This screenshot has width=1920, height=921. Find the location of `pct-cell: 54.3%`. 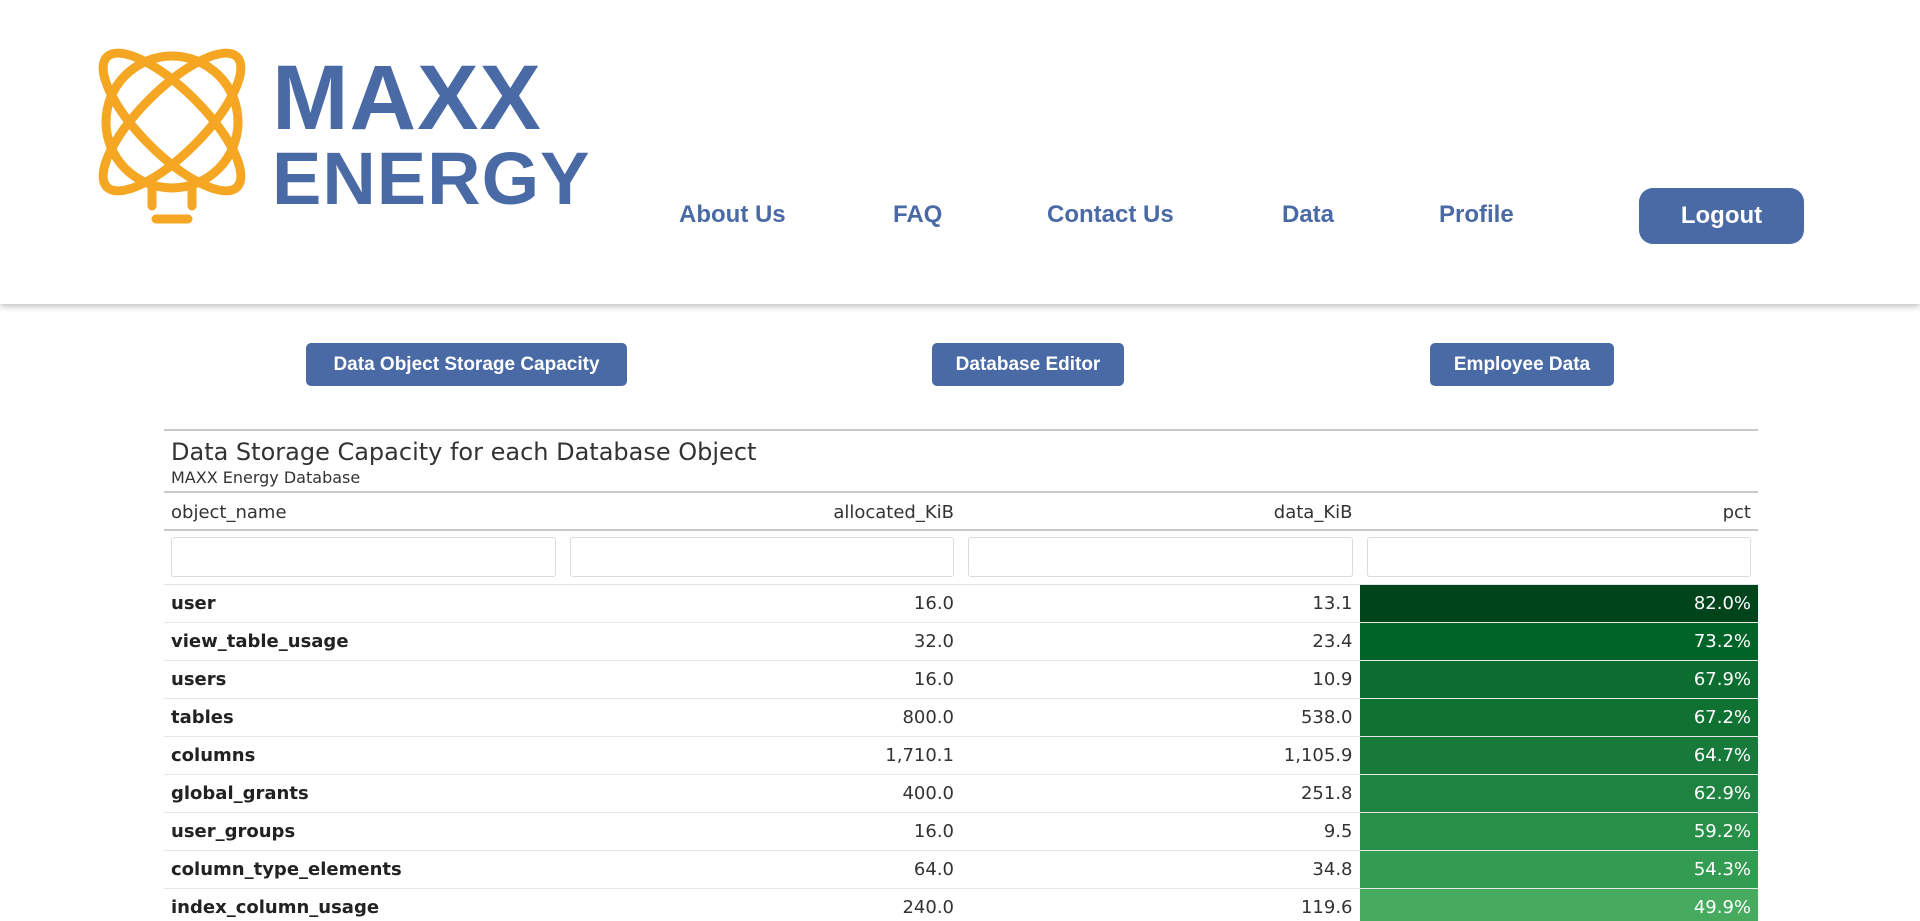

pct-cell: 54.3% is located at coordinates (1558, 869).